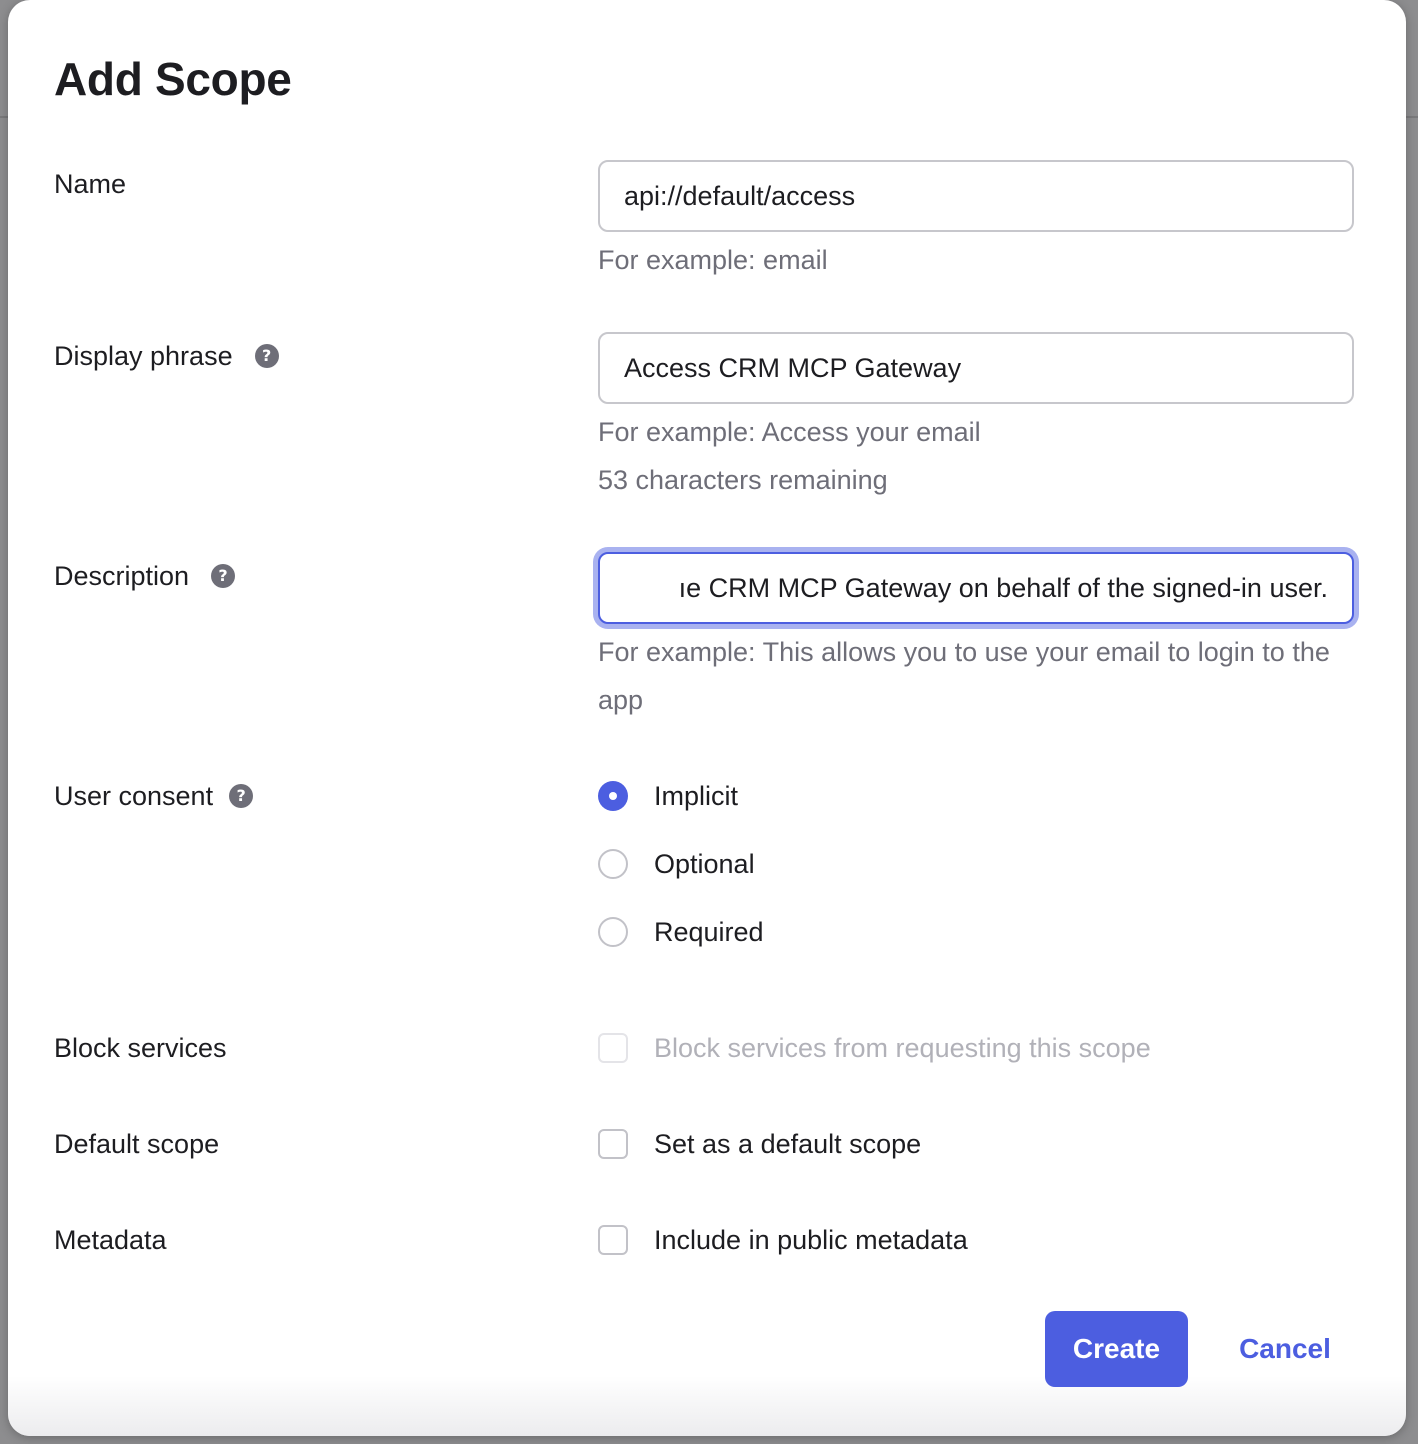 The height and width of the screenshot is (1444, 1418). I want to click on cancel-button: Cancel, so click(1285, 1349).